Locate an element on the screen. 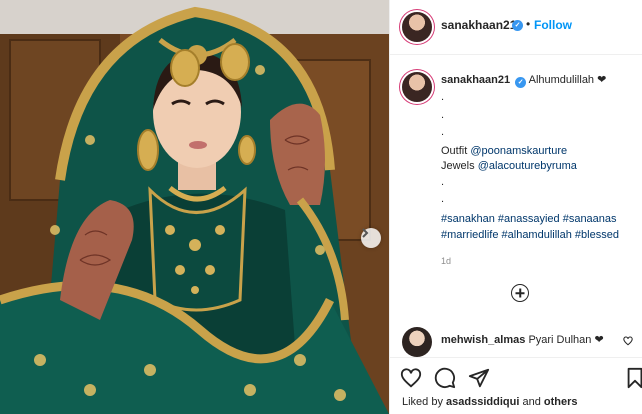 The width and height of the screenshot is (642, 414). post-header: sanakhaan21 ✓ • Follow is located at coordinates (516, 27).